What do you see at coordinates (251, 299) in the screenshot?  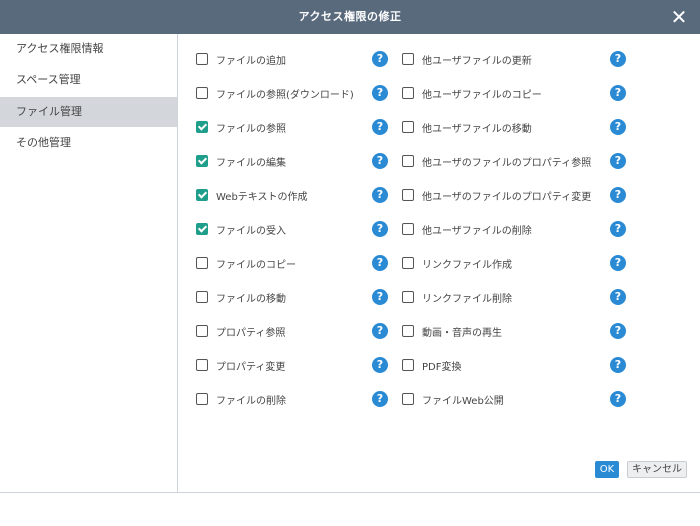 I see `permission-label: ファイルの移動` at bounding box center [251, 299].